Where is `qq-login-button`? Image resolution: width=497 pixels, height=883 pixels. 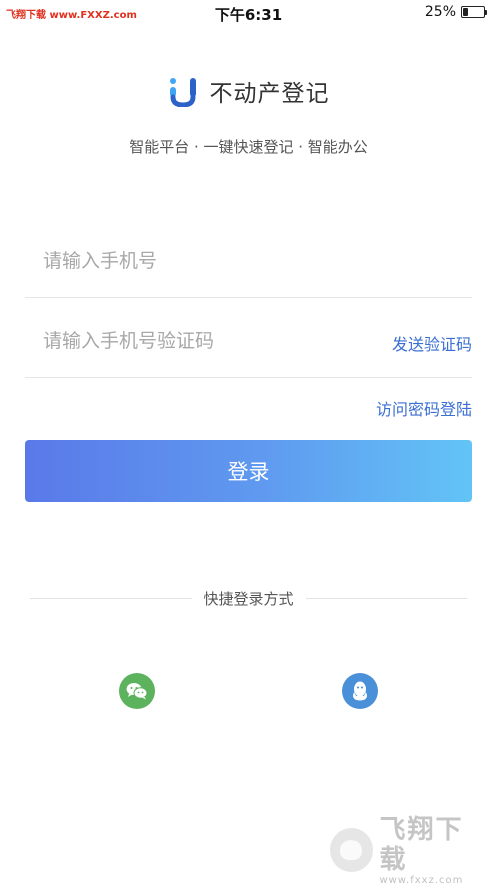 qq-login-button is located at coordinates (360, 691).